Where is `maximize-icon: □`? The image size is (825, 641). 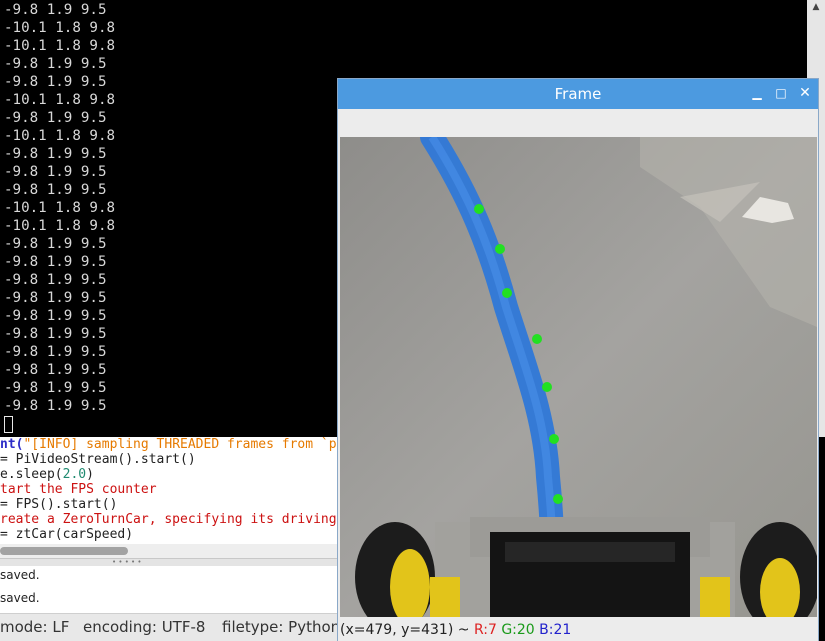 maximize-icon: □ is located at coordinates (781, 93).